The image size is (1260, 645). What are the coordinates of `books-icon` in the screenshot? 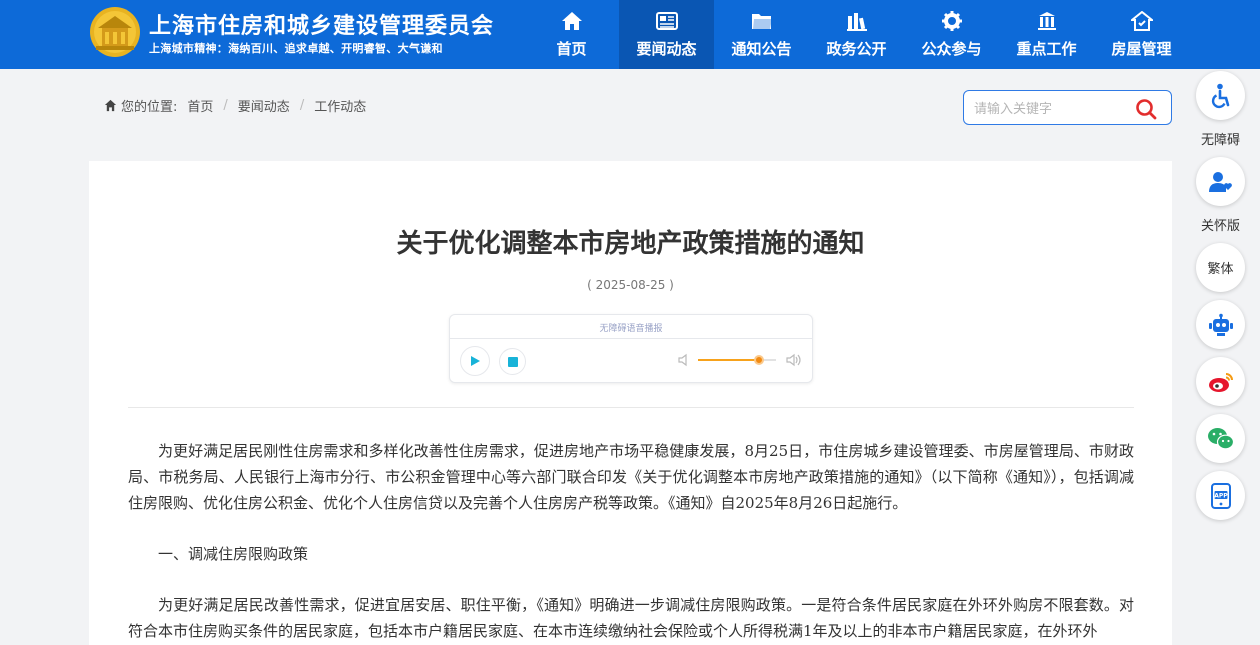 It's located at (857, 21).